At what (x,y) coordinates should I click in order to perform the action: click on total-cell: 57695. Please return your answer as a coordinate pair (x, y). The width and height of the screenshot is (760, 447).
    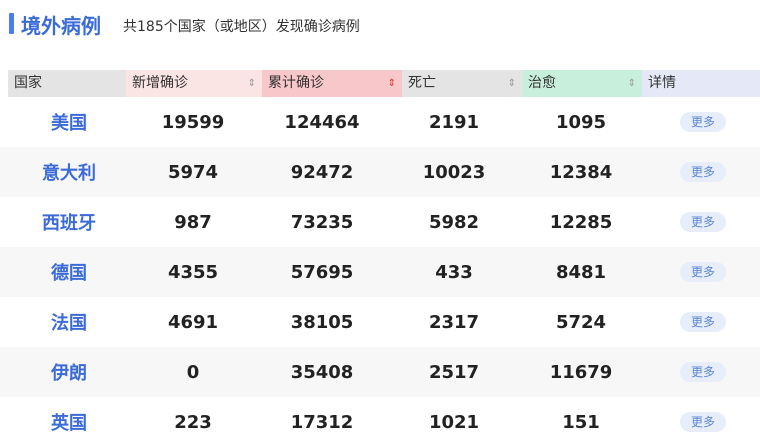
    Looking at the image, I should click on (322, 272).